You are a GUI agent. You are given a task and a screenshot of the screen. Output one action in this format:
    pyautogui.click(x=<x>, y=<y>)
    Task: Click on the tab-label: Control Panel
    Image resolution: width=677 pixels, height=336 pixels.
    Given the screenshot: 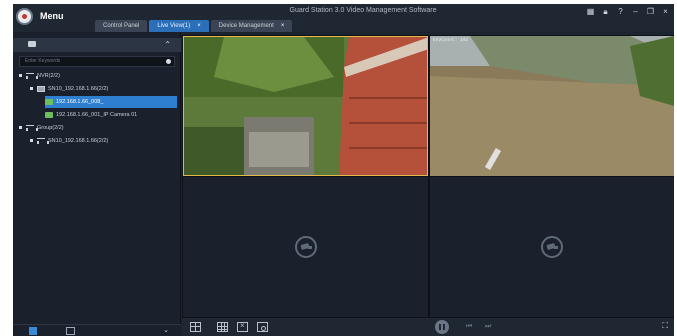 What is the action you would take?
    pyautogui.click(x=121, y=26)
    